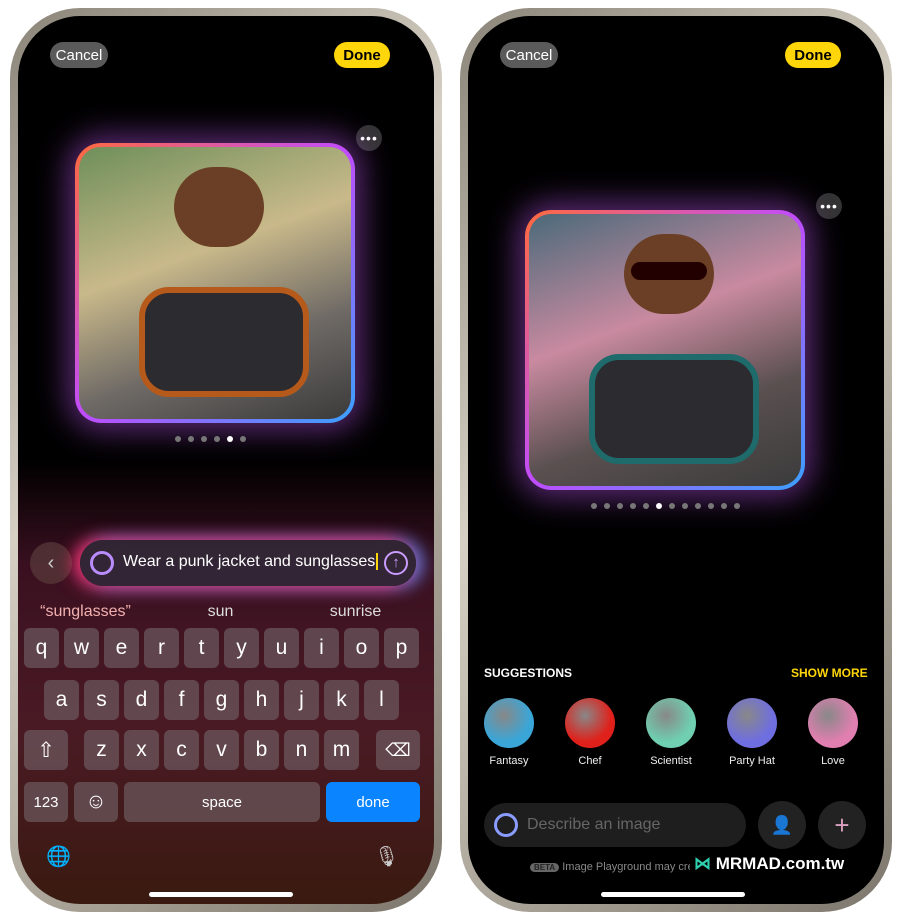 Image resolution: width=900 pixels, height=919 pixels. Describe the element at coordinates (373, 802) in the screenshot. I see `done-key: done` at that location.